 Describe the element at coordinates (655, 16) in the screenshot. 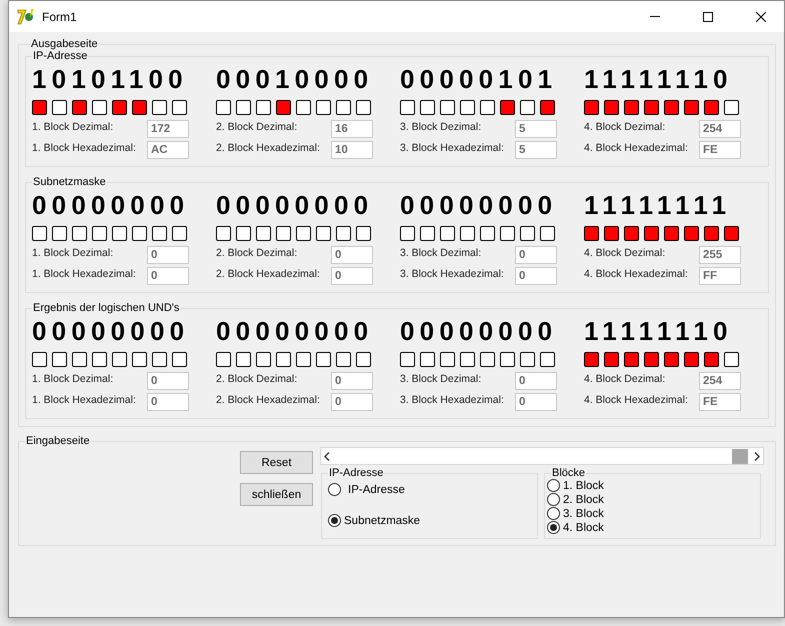

I see `minimize-icon` at that location.